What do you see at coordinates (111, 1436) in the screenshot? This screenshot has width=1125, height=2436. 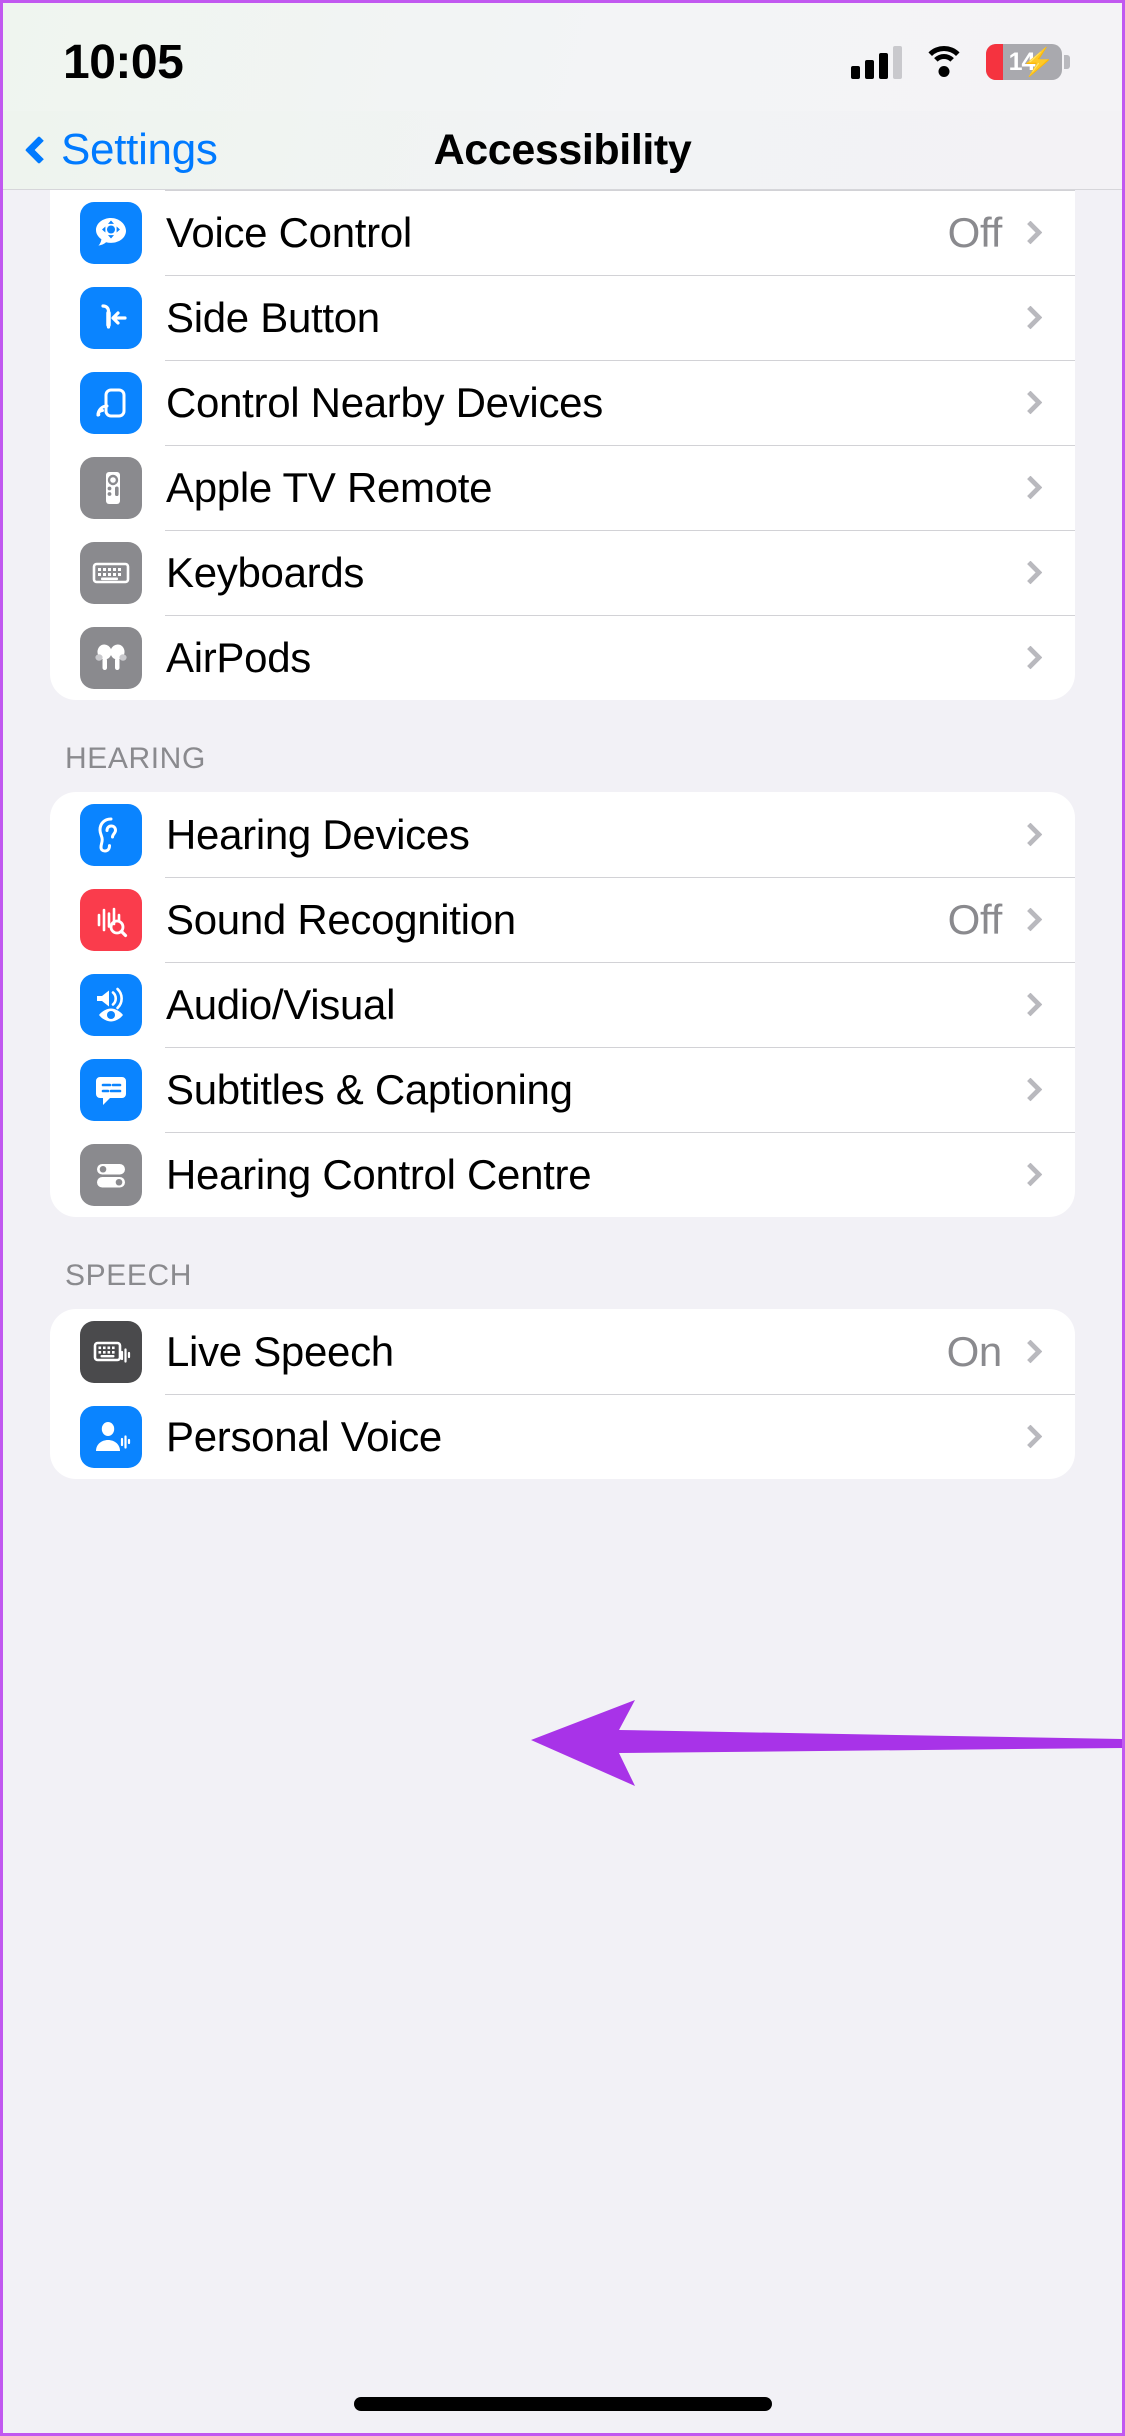 I see `personal-voice-icon` at bounding box center [111, 1436].